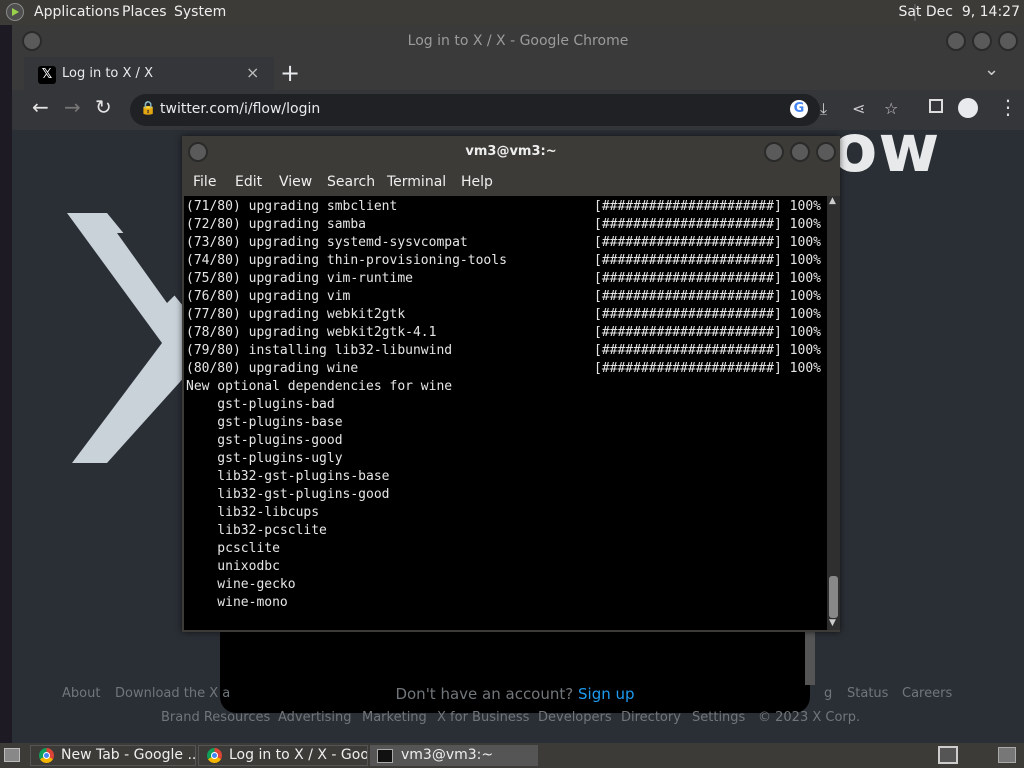  I want to click on new-tab-button: +, so click(290, 73).